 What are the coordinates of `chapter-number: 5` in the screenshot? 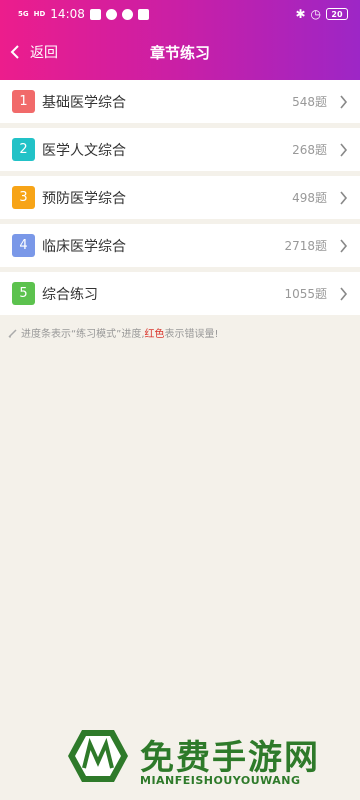 It's located at (23, 293).